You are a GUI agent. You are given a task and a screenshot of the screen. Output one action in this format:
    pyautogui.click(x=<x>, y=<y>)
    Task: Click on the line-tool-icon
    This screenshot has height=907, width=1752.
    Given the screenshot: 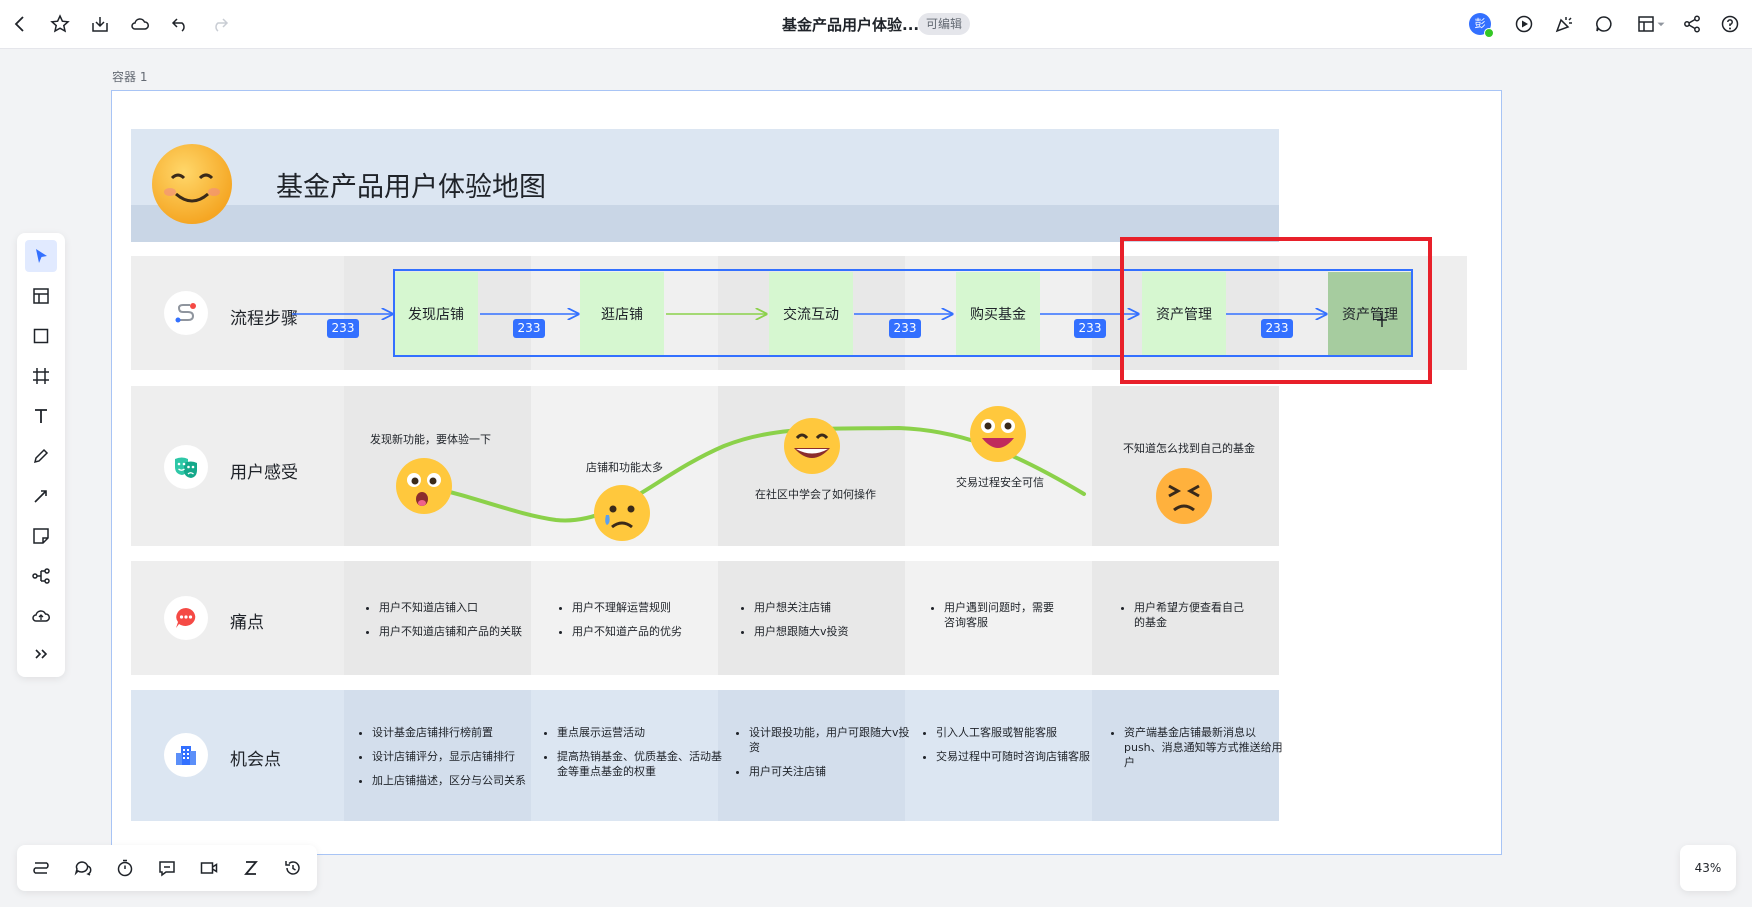 What is the action you would take?
    pyautogui.click(x=41, y=496)
    